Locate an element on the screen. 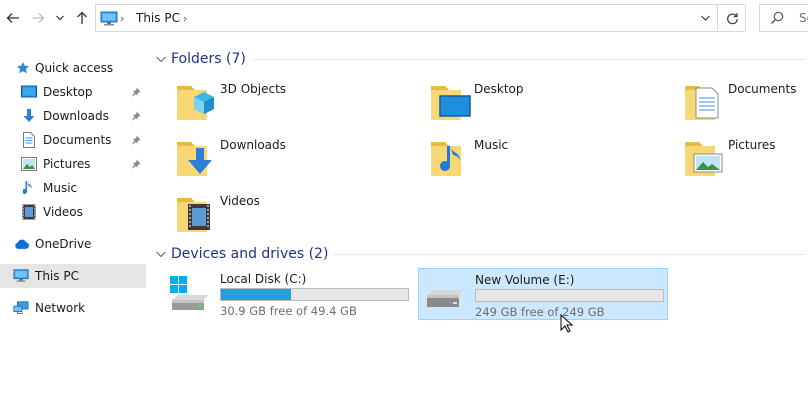  mouse-cursor-icon is located at coordinates (567, 323).